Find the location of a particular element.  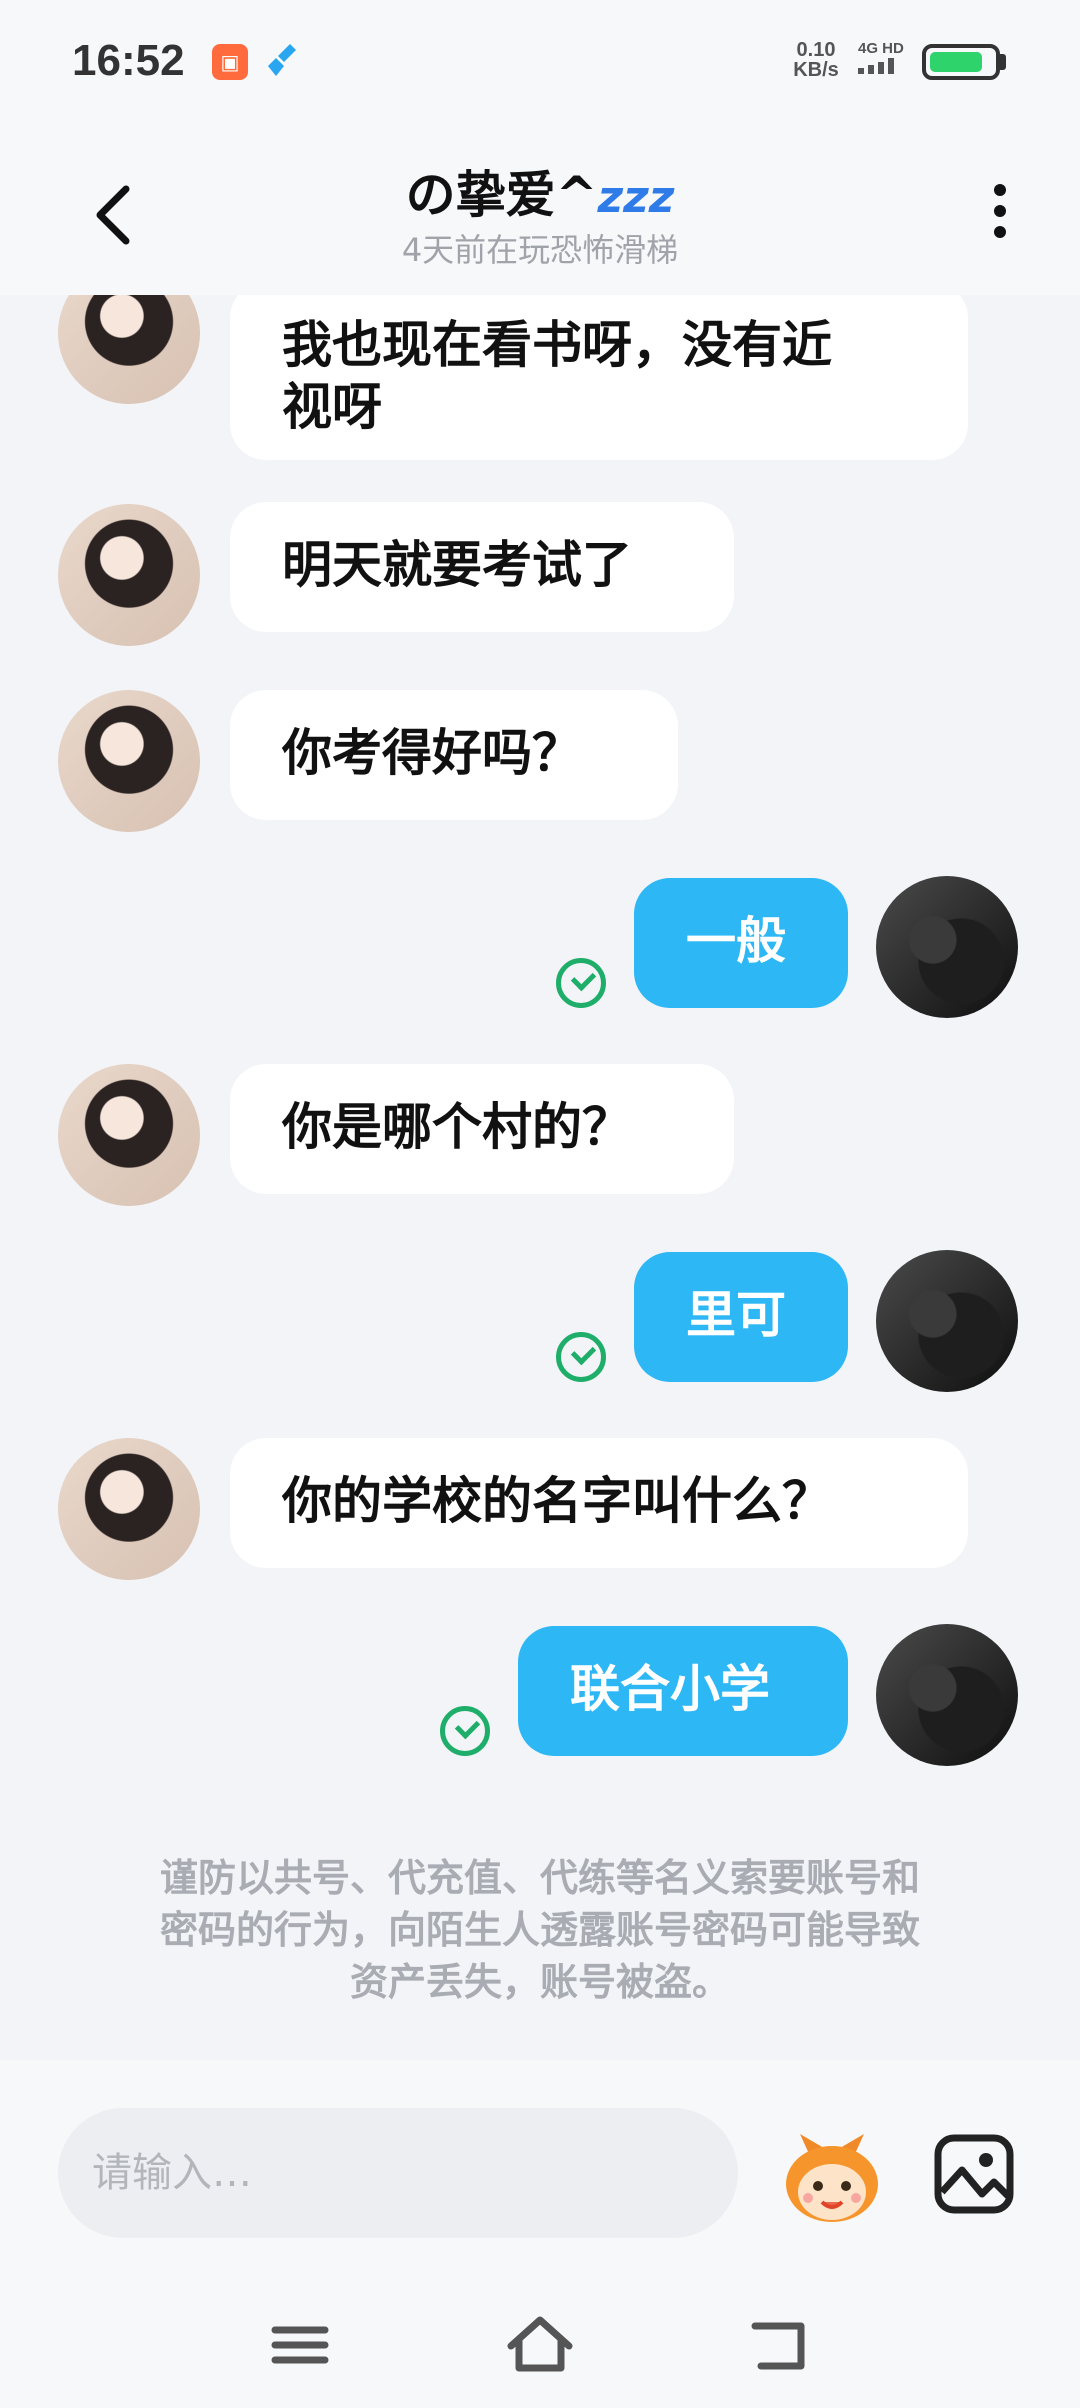

message-bubble-incoming: 你是哪个村的？ is located at coordinates (482, 1129).